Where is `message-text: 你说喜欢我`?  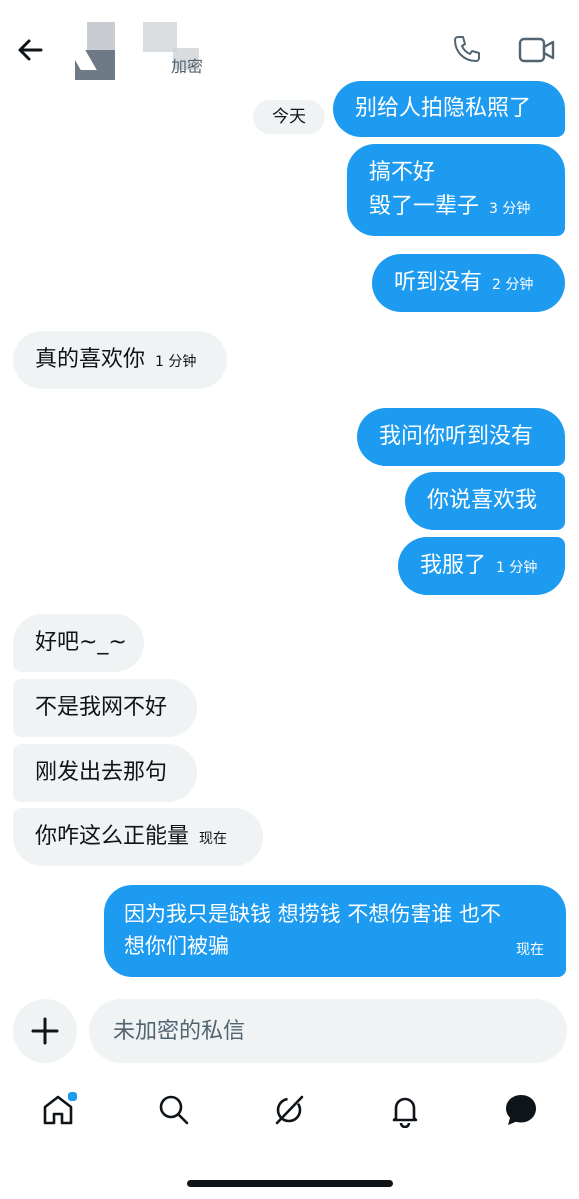
message-text: 你说喜欢我 is located at coordinates (482, 500).